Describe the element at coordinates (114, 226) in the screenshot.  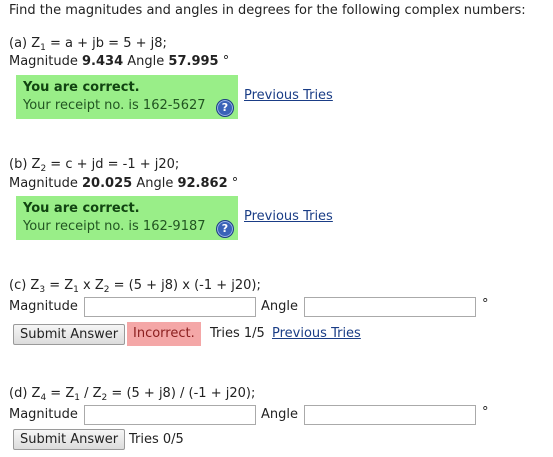
I see `part-b-receipt: Your receipt no. is 162-9187` at that location.